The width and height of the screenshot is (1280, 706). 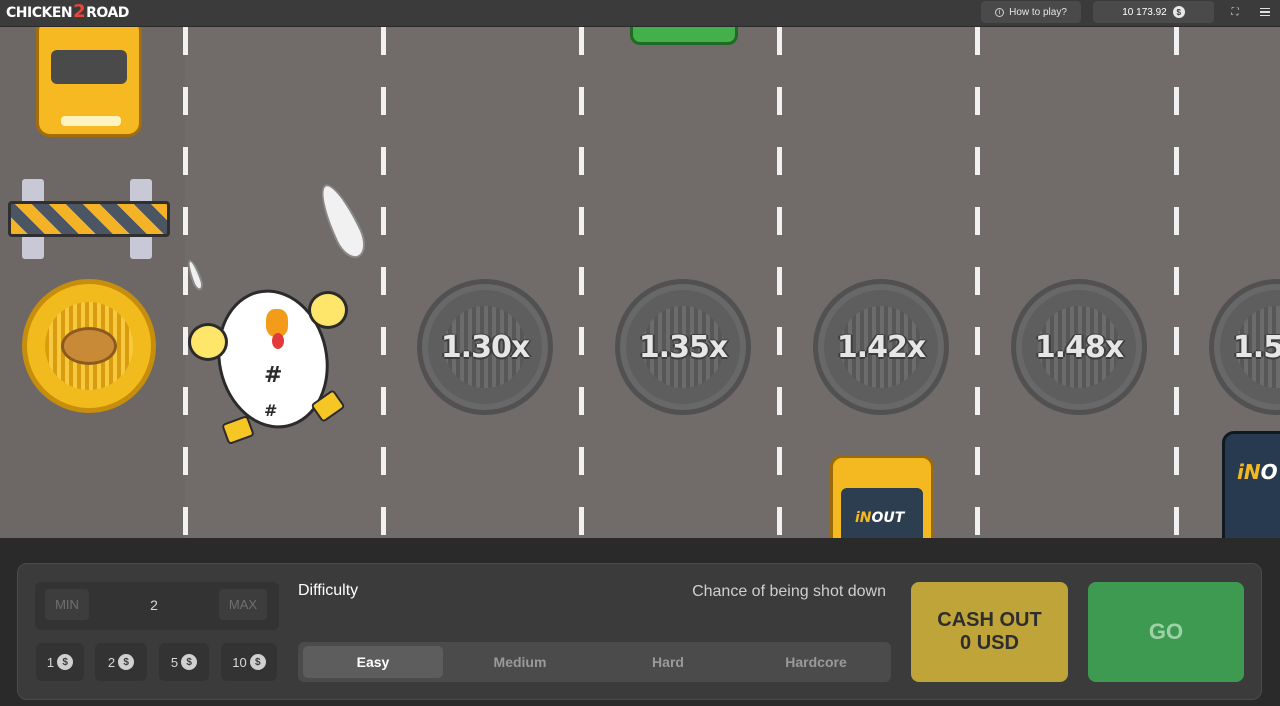 What do you see at coordinates (89, 219) in the screenshot?
I see `road-barrier` at bounding box center [89, 219].